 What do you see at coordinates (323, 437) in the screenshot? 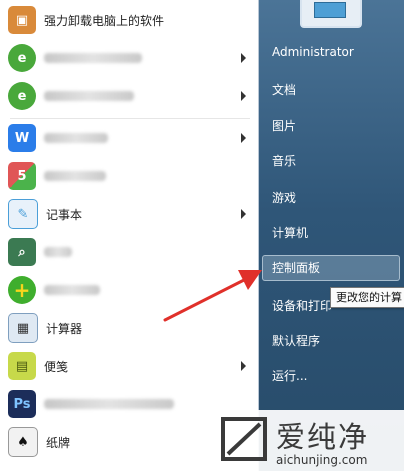
I see `watermark-title: 爱纯净` at bounding box center [323, 437].